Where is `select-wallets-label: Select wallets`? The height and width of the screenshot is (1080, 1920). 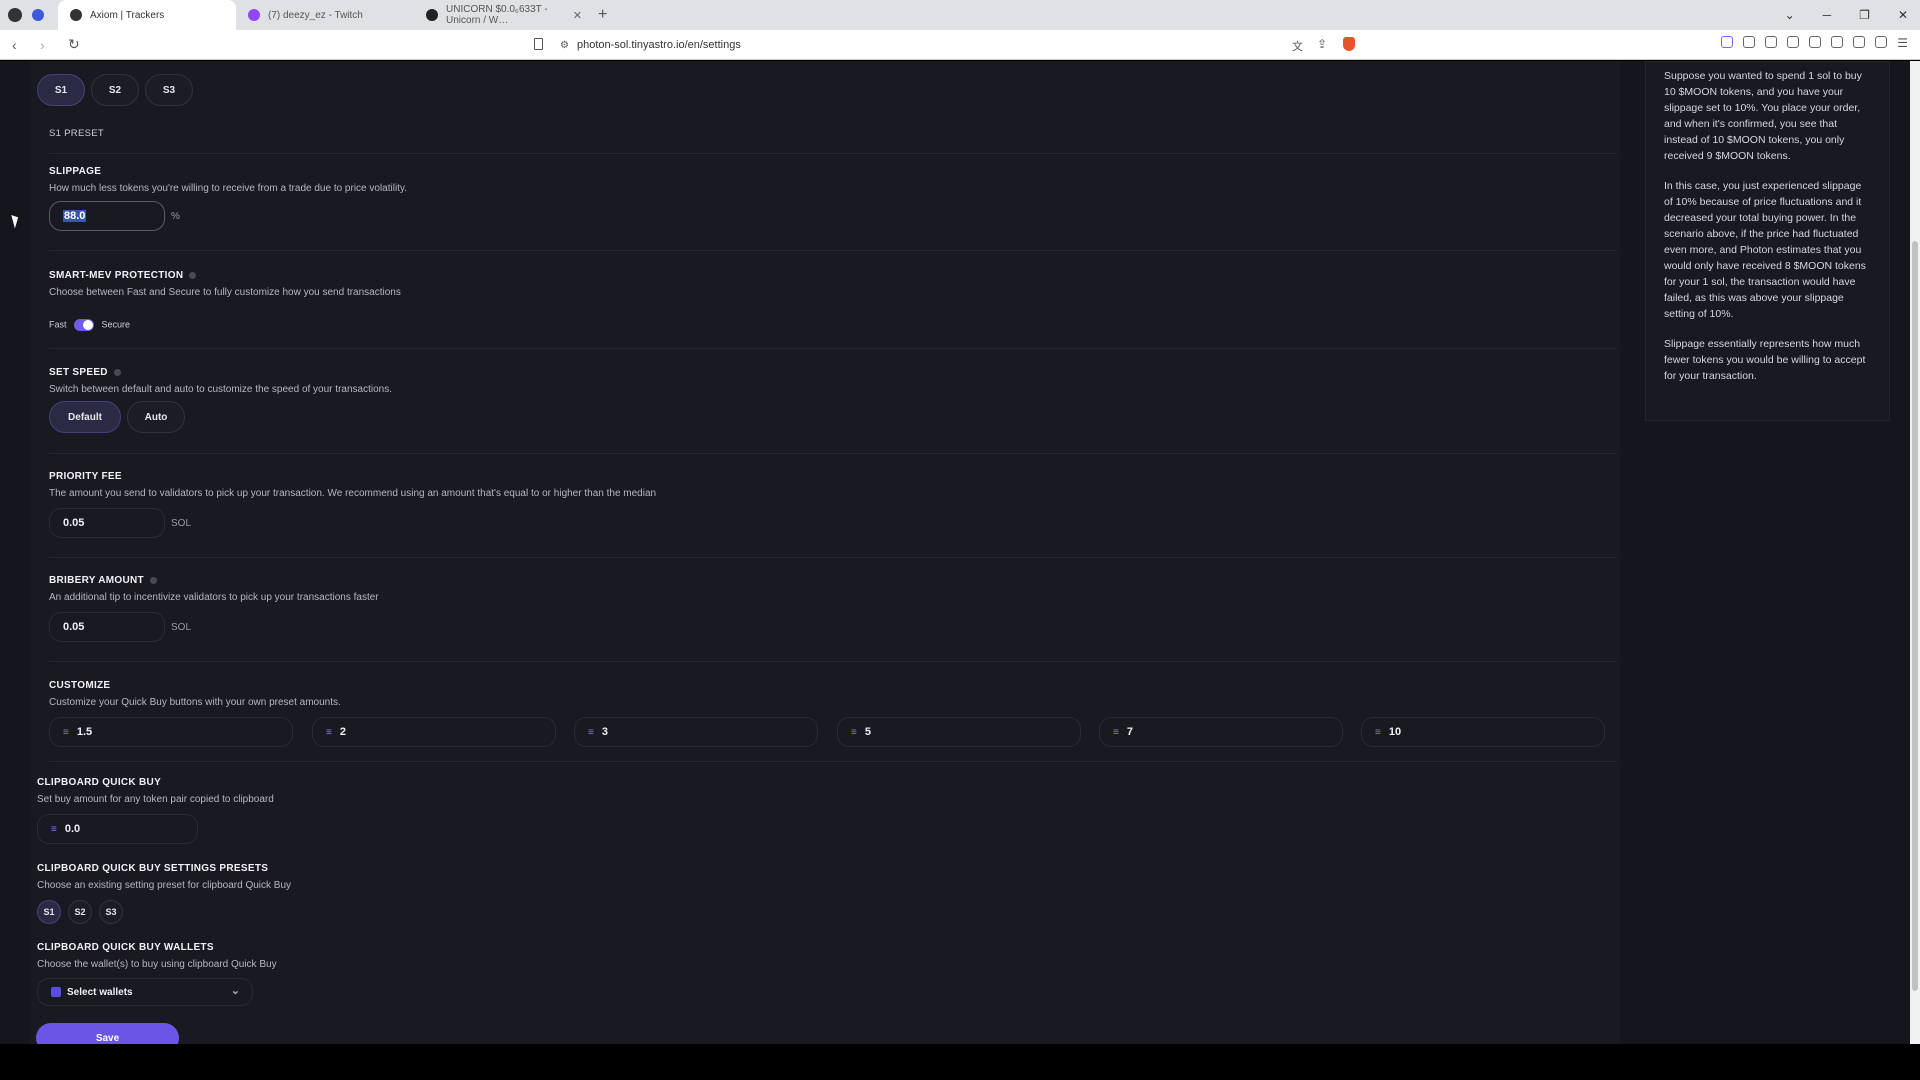
select-wallets-label: Select wallets is located at coordinates (100, 992).